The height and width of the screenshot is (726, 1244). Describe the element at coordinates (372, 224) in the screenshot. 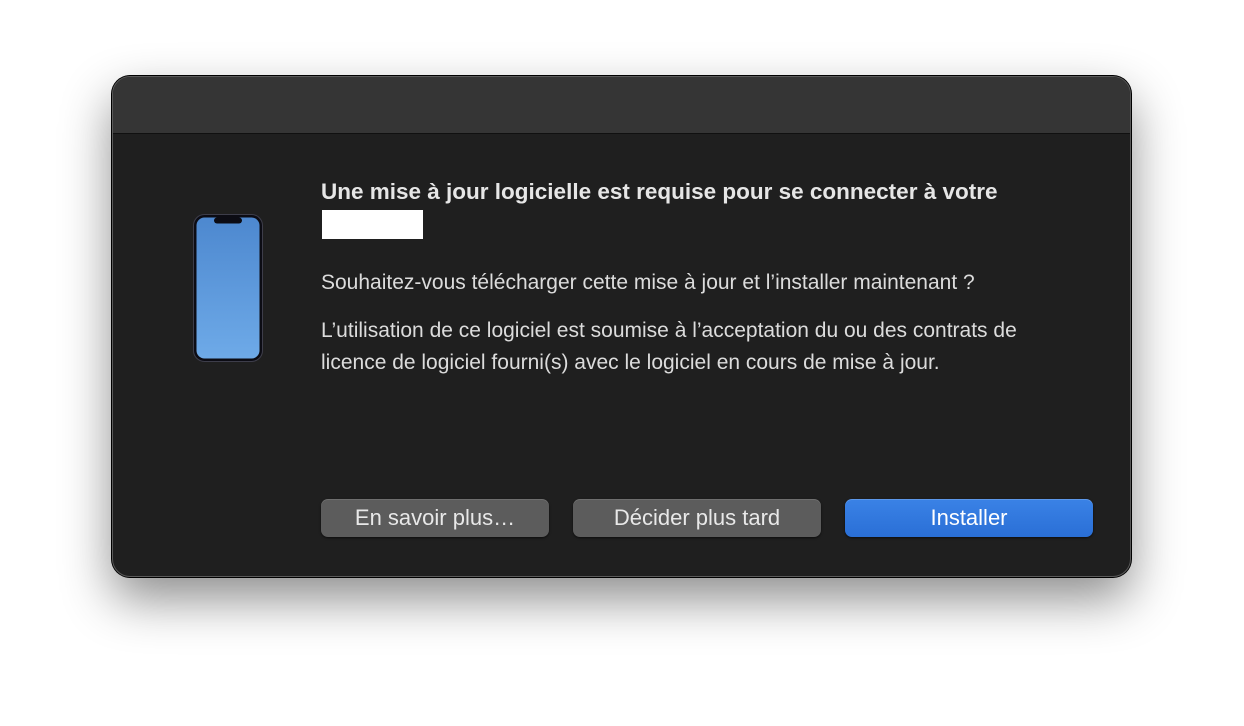

I see `redacted-device-name` at that location.